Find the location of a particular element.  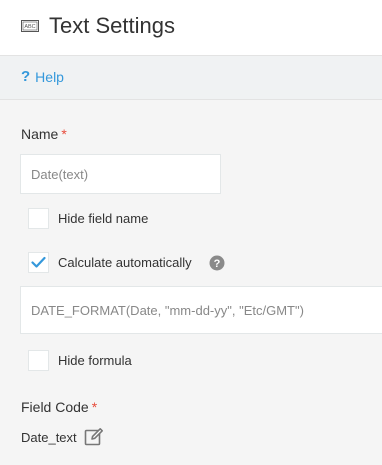

text-field-icon: ABC is located at coordinates (30, 26).